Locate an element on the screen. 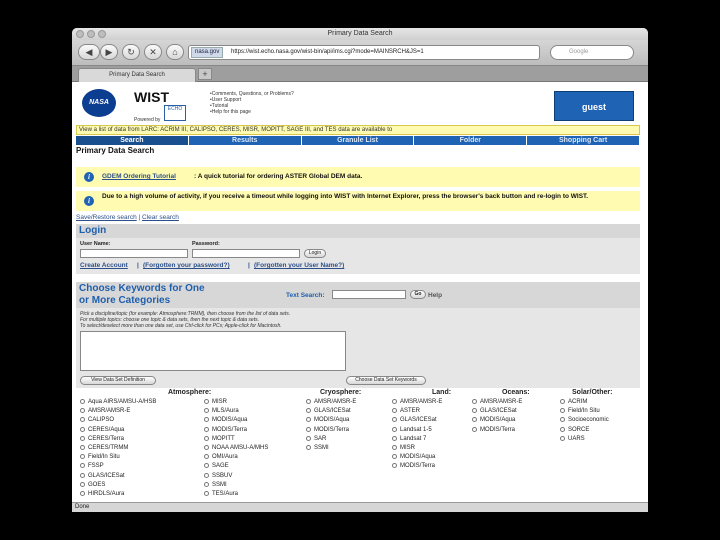 This screenshot has height=540, width=720. category-option: Landsat 7 is located at coordinates (409, 438).